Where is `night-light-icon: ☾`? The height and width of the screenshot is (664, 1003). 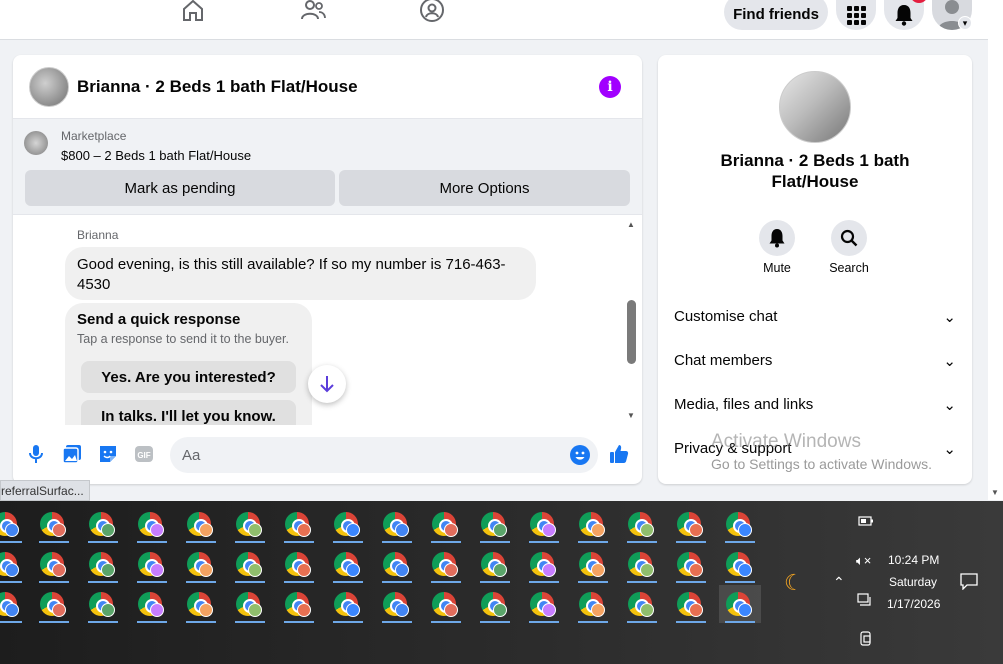 night-light-icon: ☾ is located at coordinates (794, 583).